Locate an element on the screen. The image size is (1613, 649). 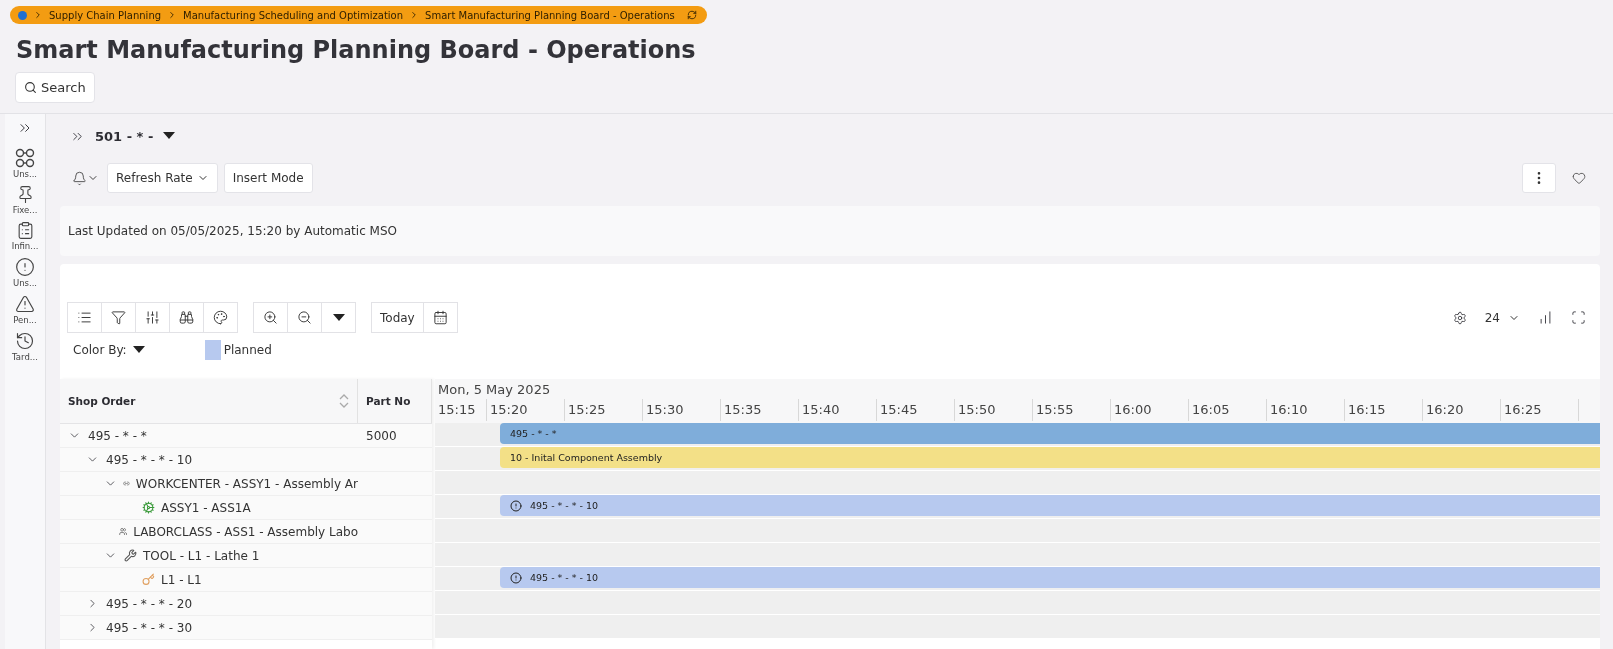
page-title: Smart Manufacturing Planning Board - Operations is located at coordinates (356, 50).